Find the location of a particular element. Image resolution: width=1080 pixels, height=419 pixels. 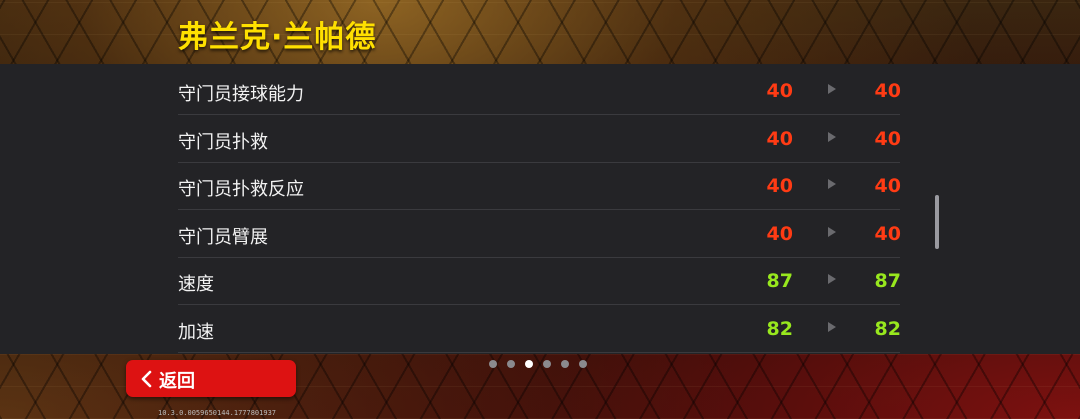

scrollbar-thumb is located at coordinates (937, 222).